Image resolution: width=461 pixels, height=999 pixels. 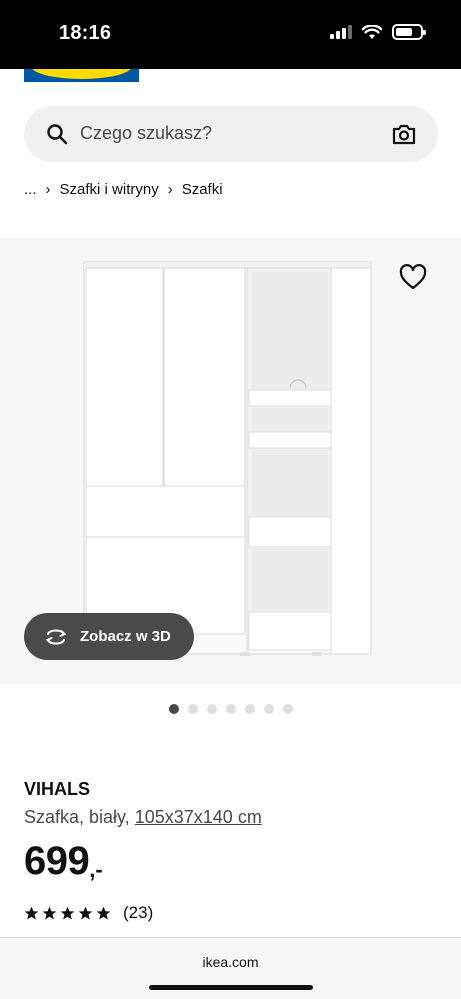 I want to click on product-price: 699 ,-, so click(x=63, y=861).